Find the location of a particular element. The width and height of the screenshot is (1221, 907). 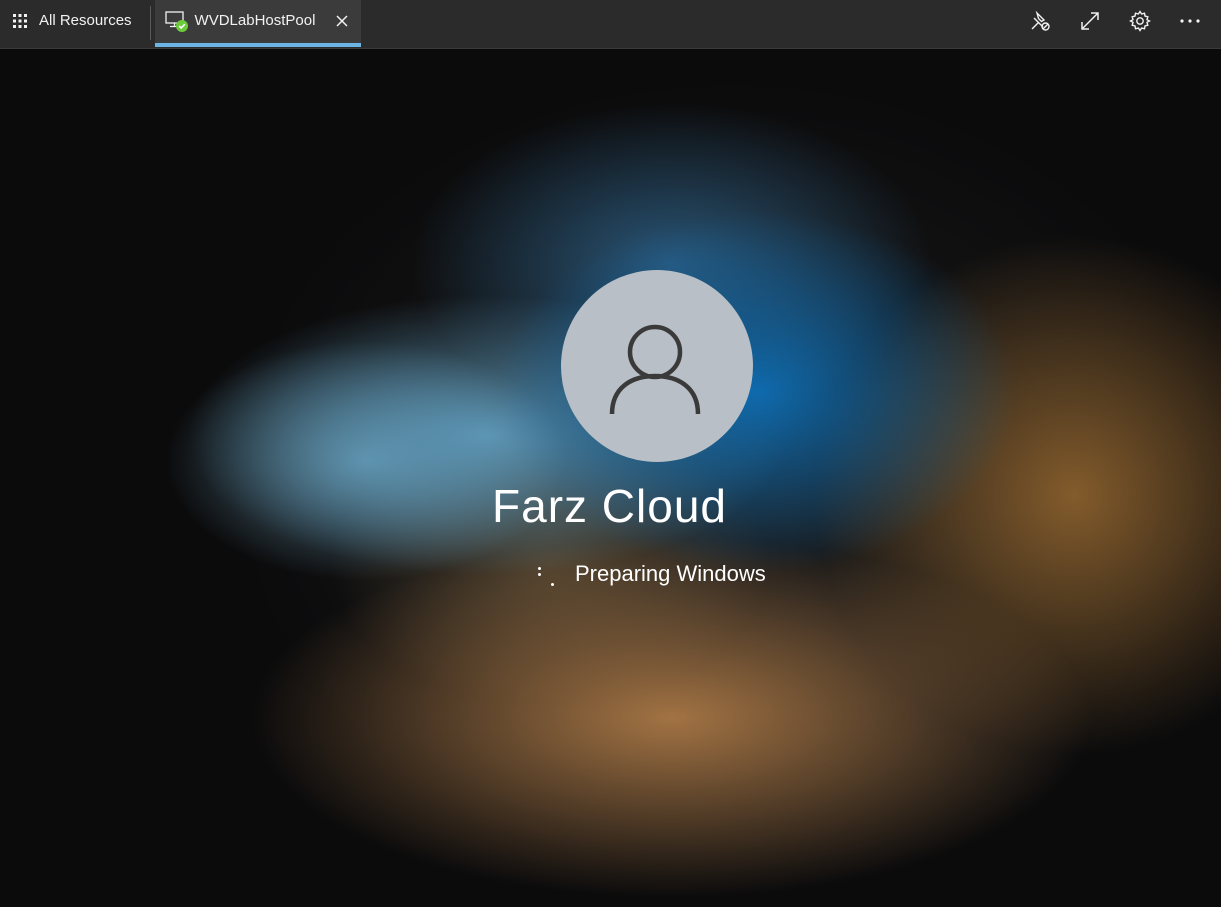

tab-wvdlabhostpool: WVDLabHostPool is located at coordinates (257, 23).